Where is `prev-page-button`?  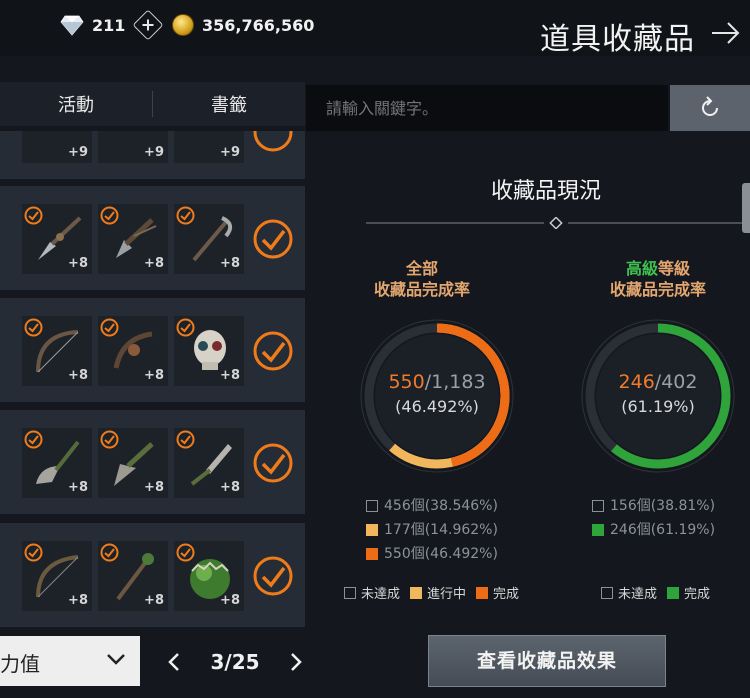 prev-page-button is located at coordinates (174, 662).